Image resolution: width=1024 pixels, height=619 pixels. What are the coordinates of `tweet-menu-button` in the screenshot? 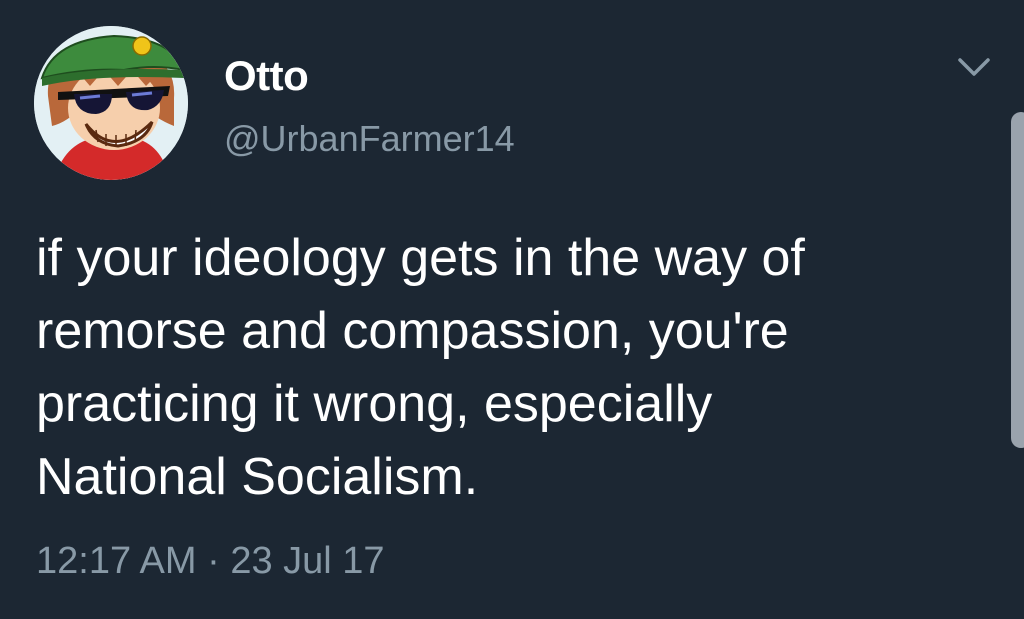 It's located at (974, 68).